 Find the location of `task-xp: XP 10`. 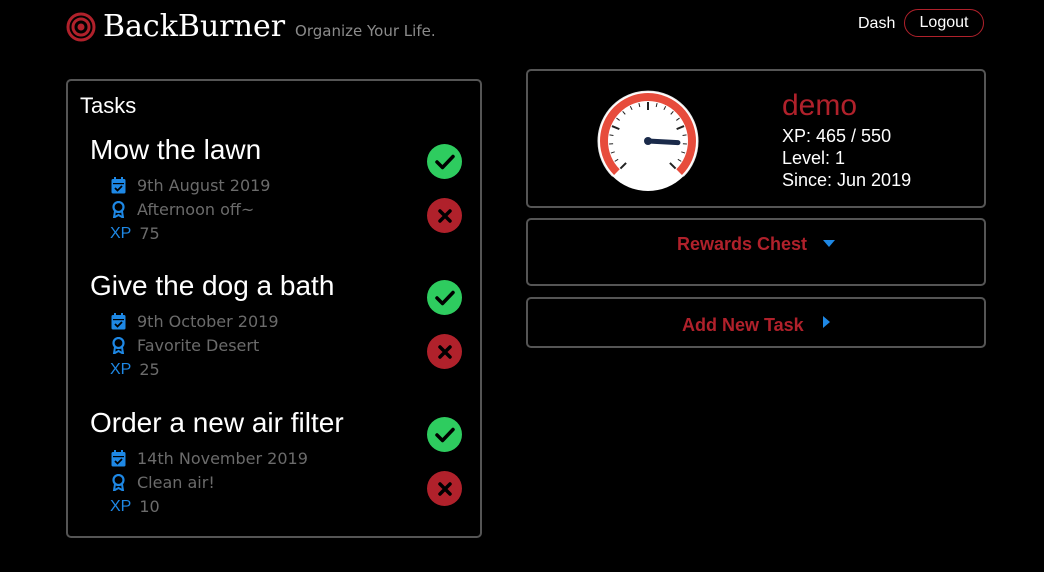

task-xp: XP 10 is located at coordinates (135, 506).